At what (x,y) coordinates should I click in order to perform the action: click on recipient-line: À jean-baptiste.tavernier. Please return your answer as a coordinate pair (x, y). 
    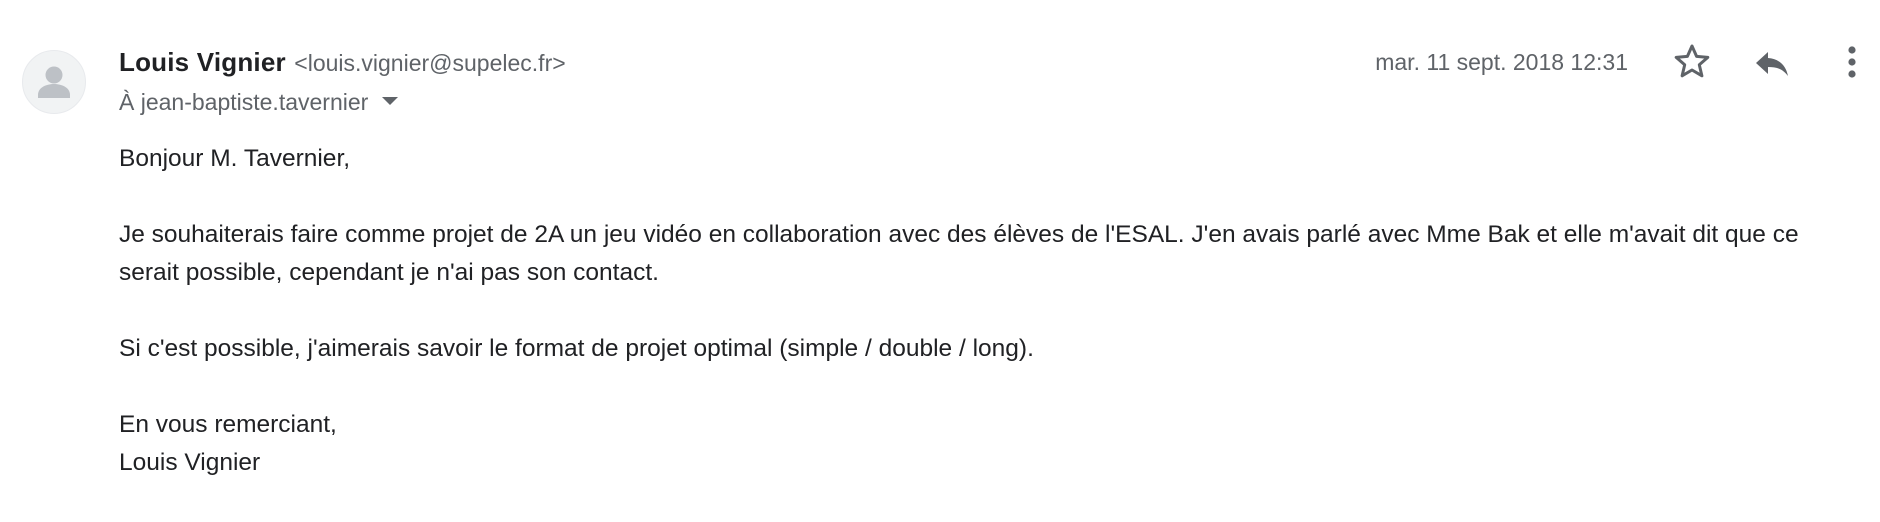
    Looking at the image, I should click on (261, 102).